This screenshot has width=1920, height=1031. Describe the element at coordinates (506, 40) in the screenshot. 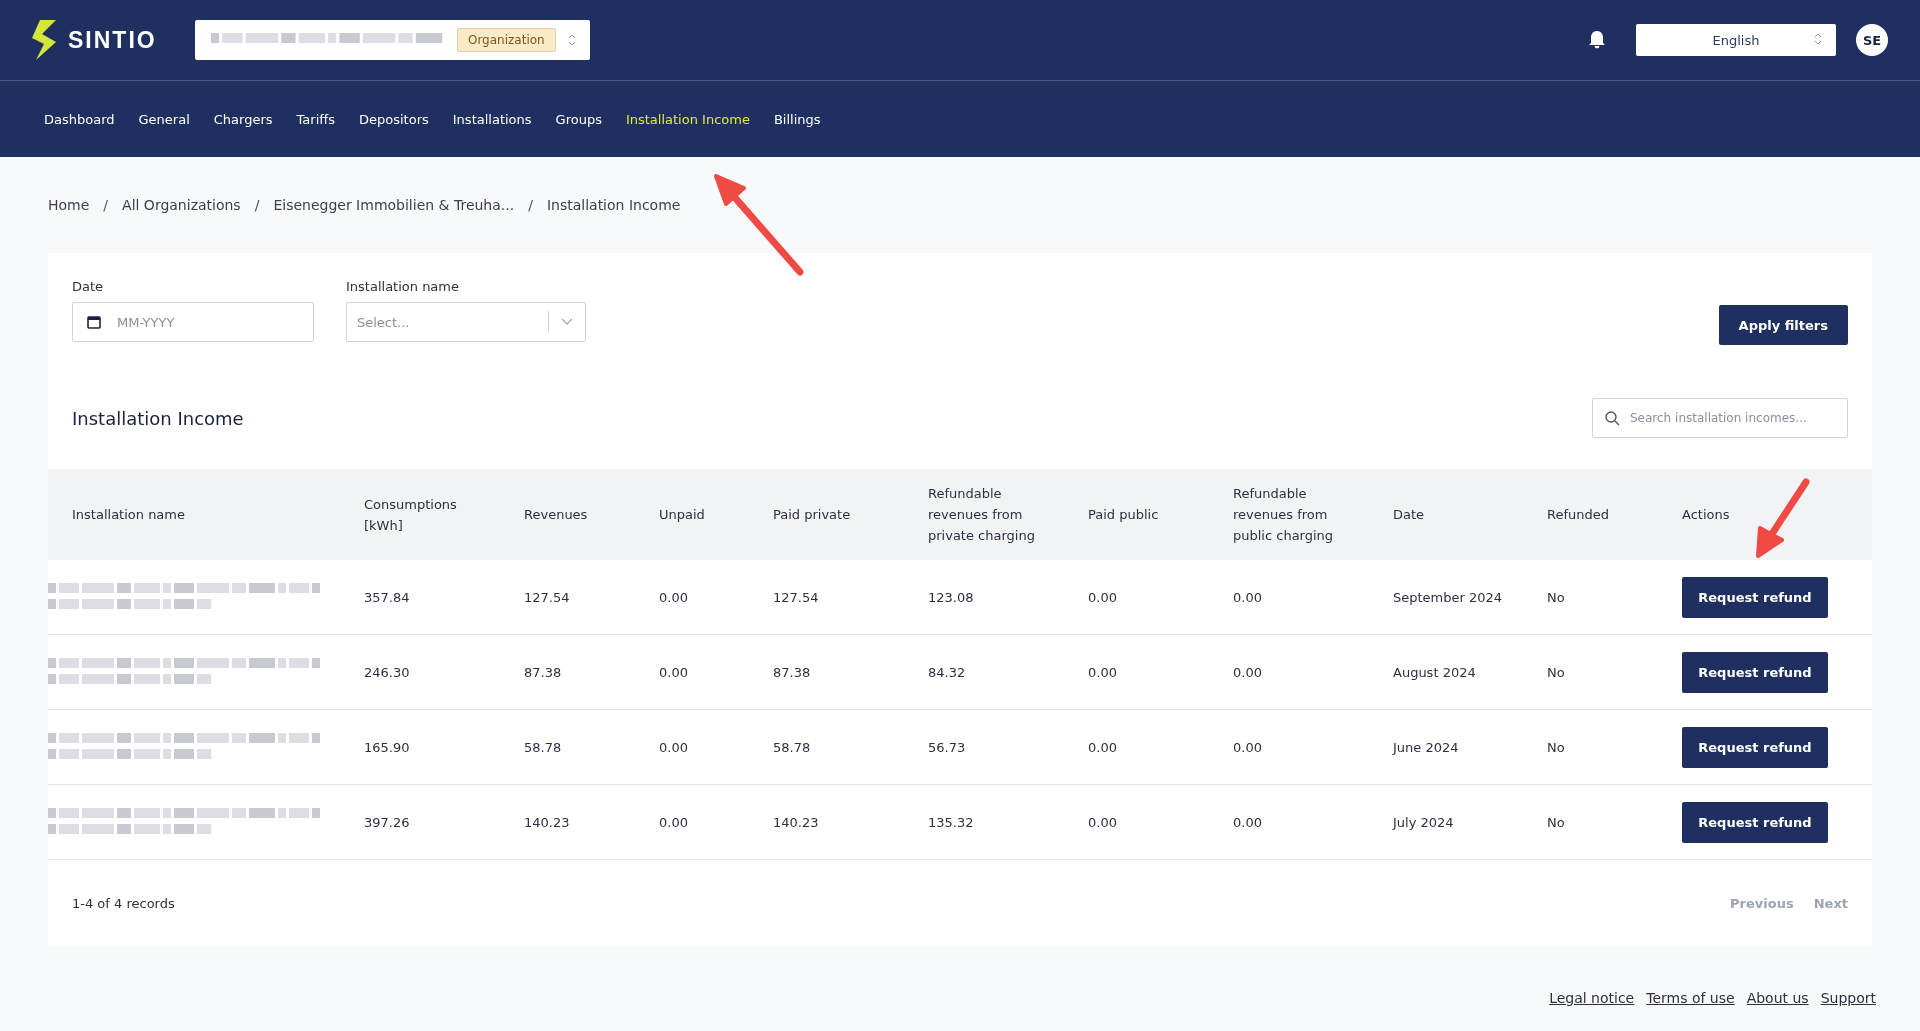

I see `organization-badge: Organization` at that location.